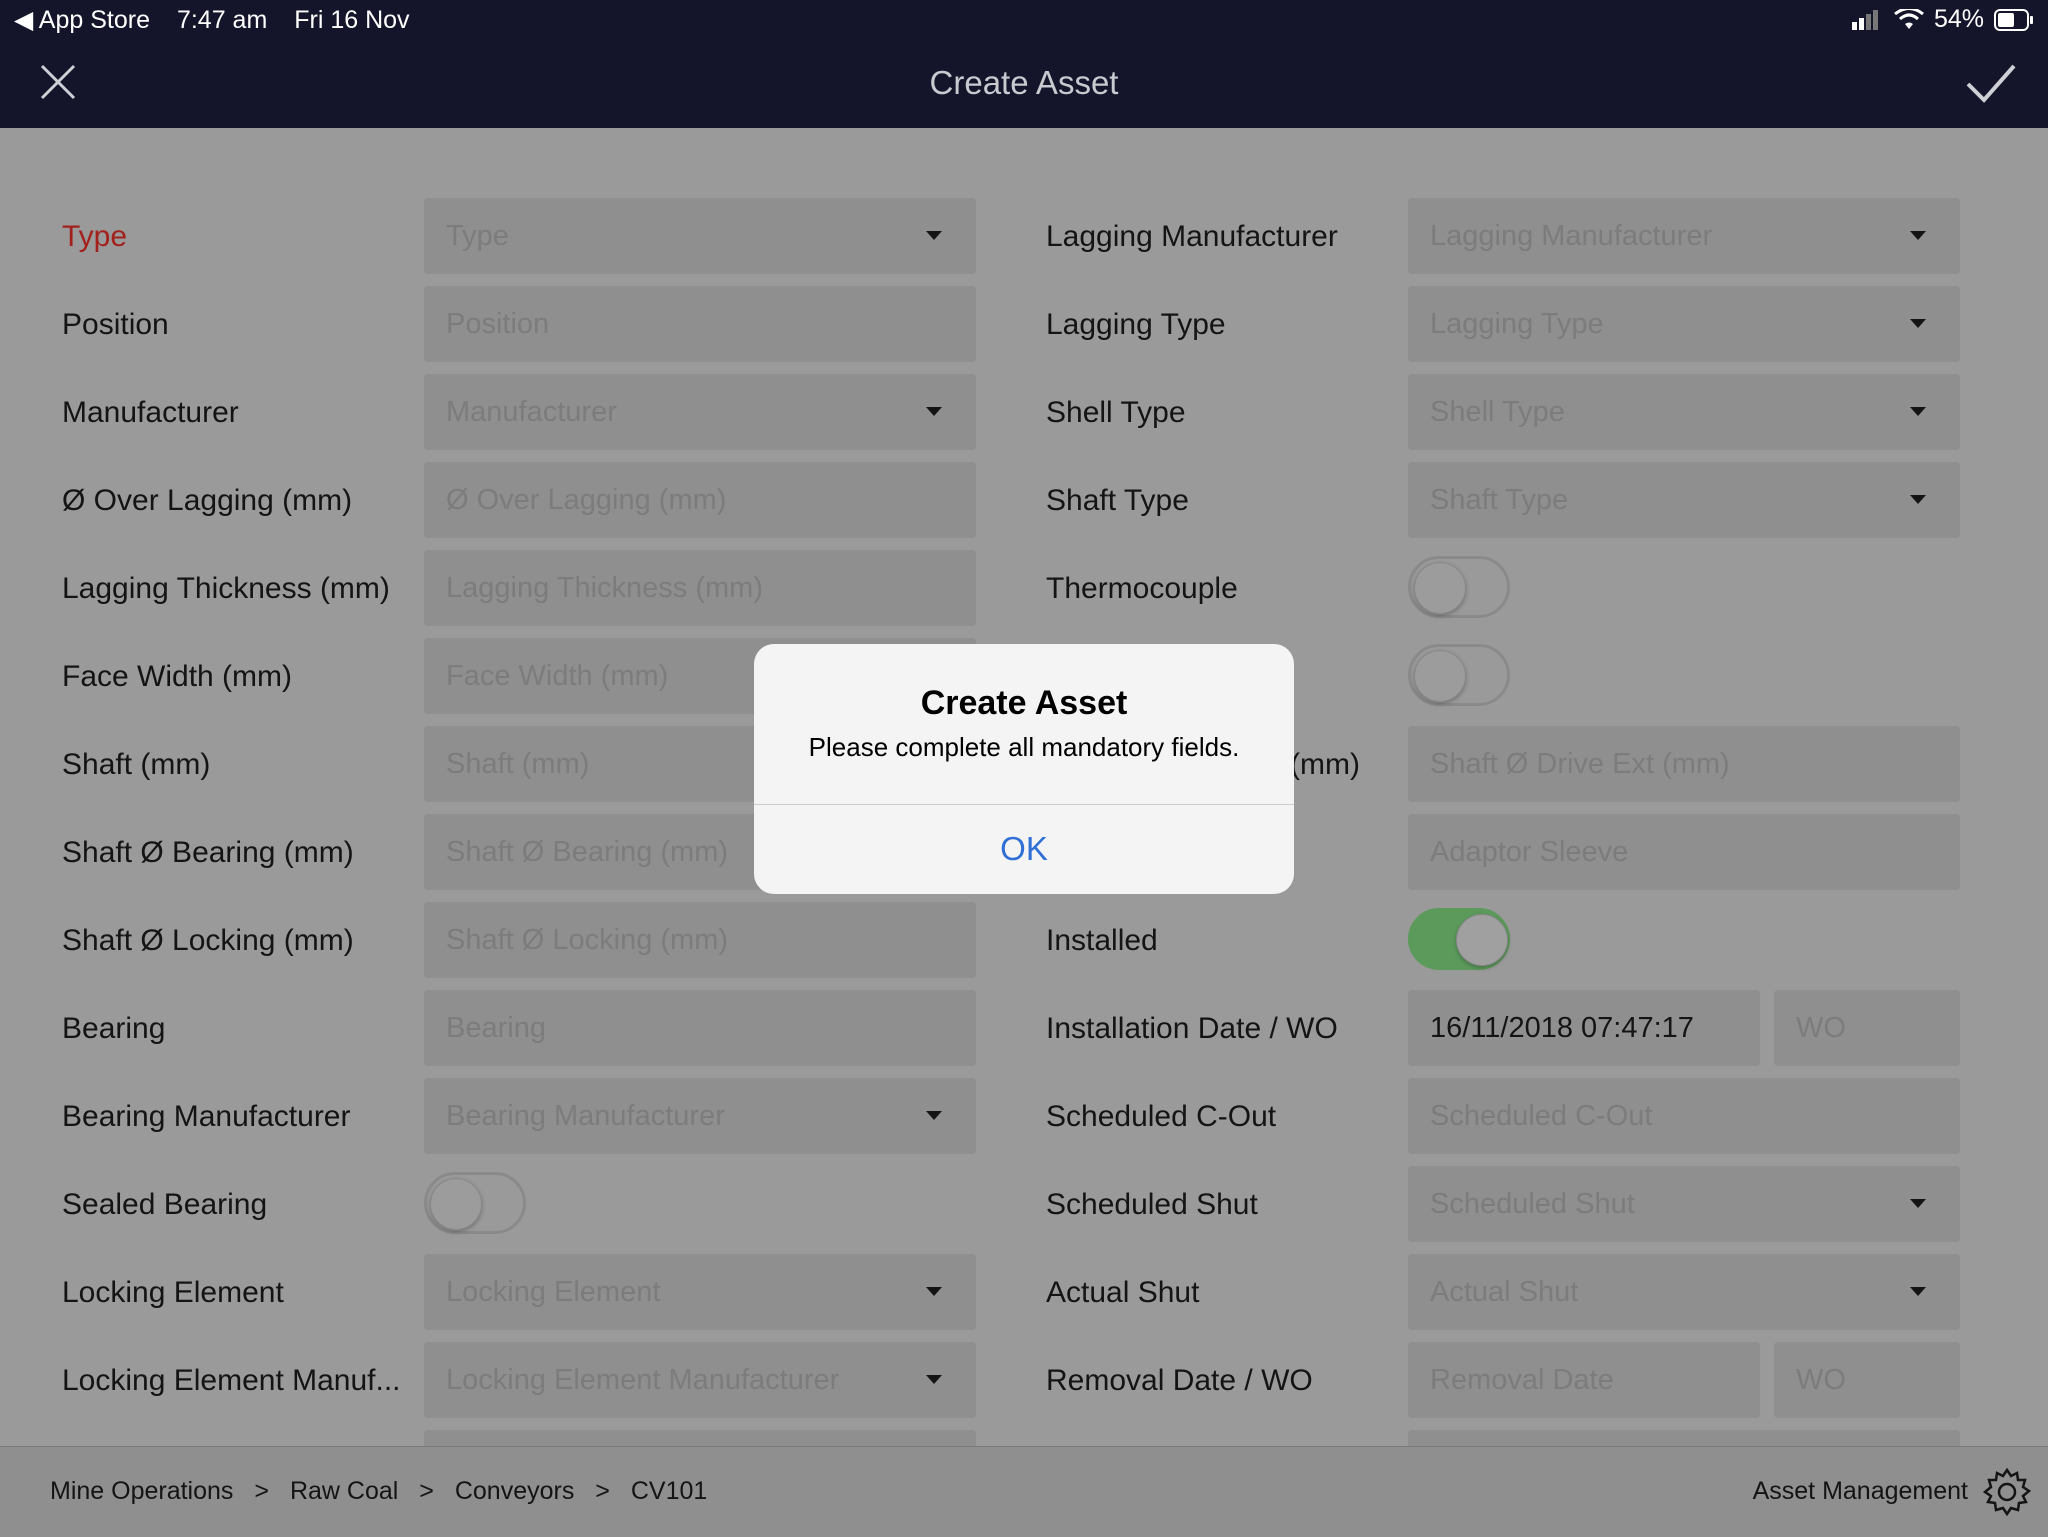 The width and height of the screenshot is (2048, 1537). I want to click on signal-icon, so click(1864, 19).